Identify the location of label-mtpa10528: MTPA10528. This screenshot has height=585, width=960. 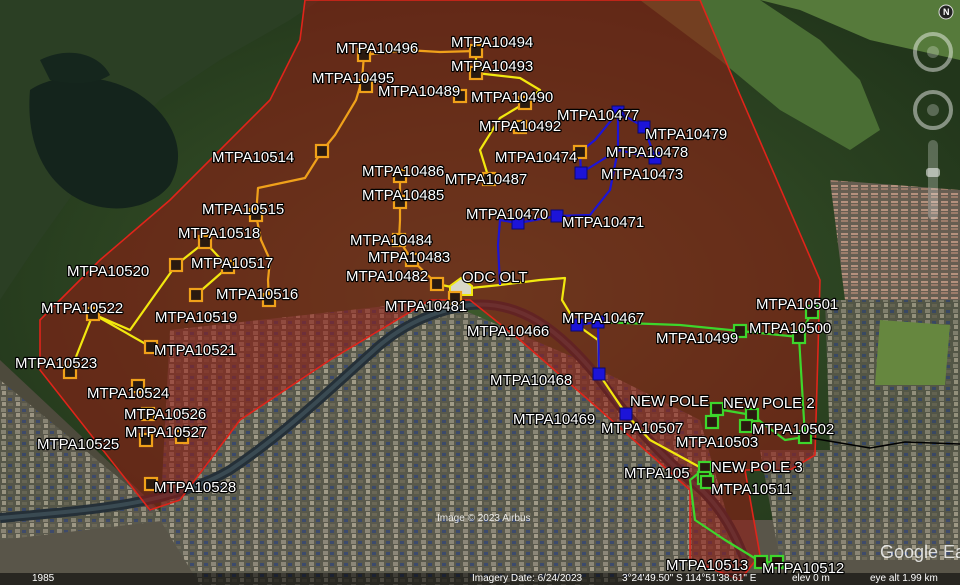
(195, 487).